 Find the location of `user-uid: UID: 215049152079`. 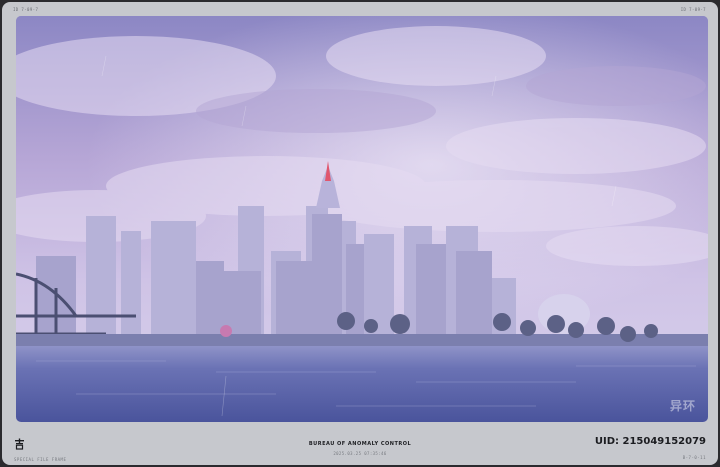

user-uid: UID: 215049152079 is located at coordinates (650, 441).